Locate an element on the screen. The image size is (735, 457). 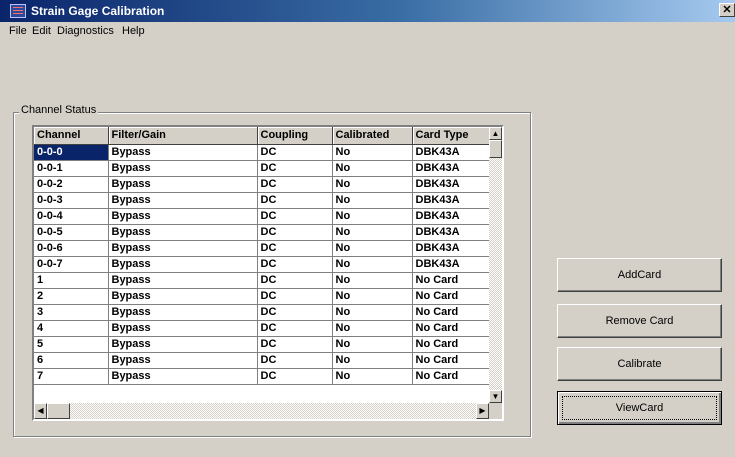
column-header: Filter/Gain is located at coordinates (183, 136).